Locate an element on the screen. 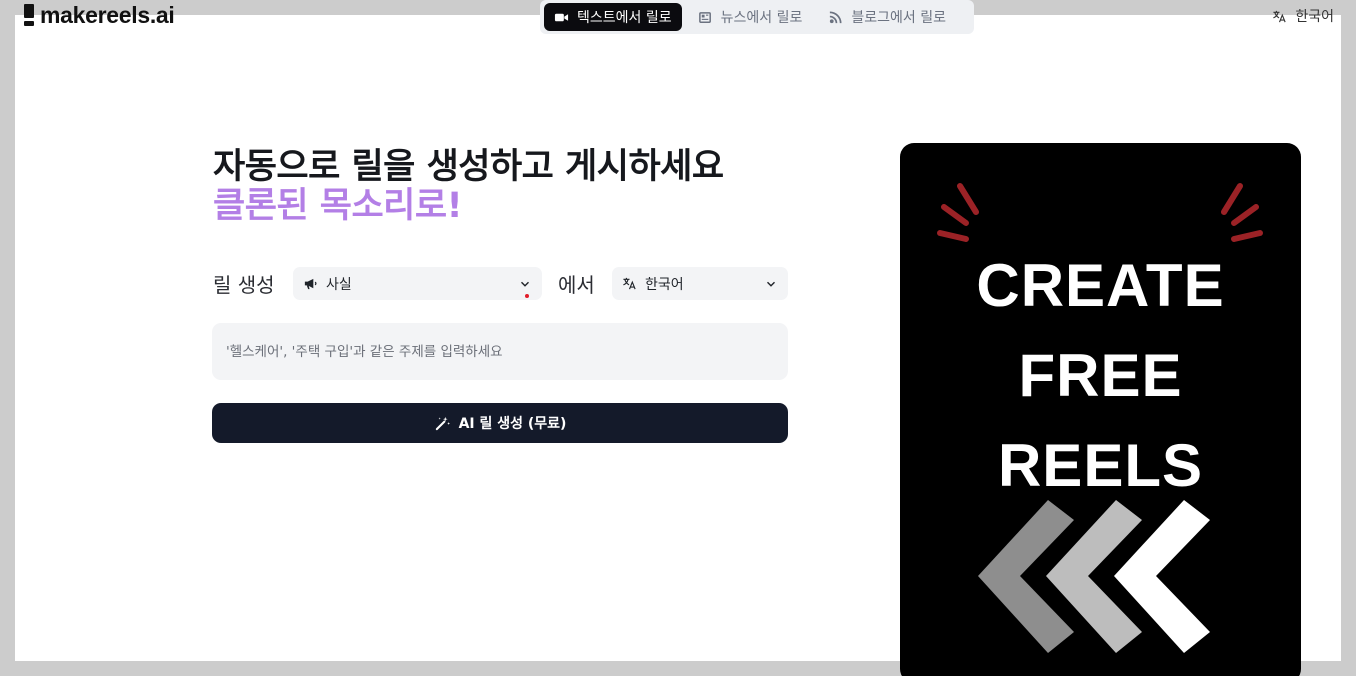 This screenshot has height=676, width=1356. cursor-dot is located at coordinates (527, 296).